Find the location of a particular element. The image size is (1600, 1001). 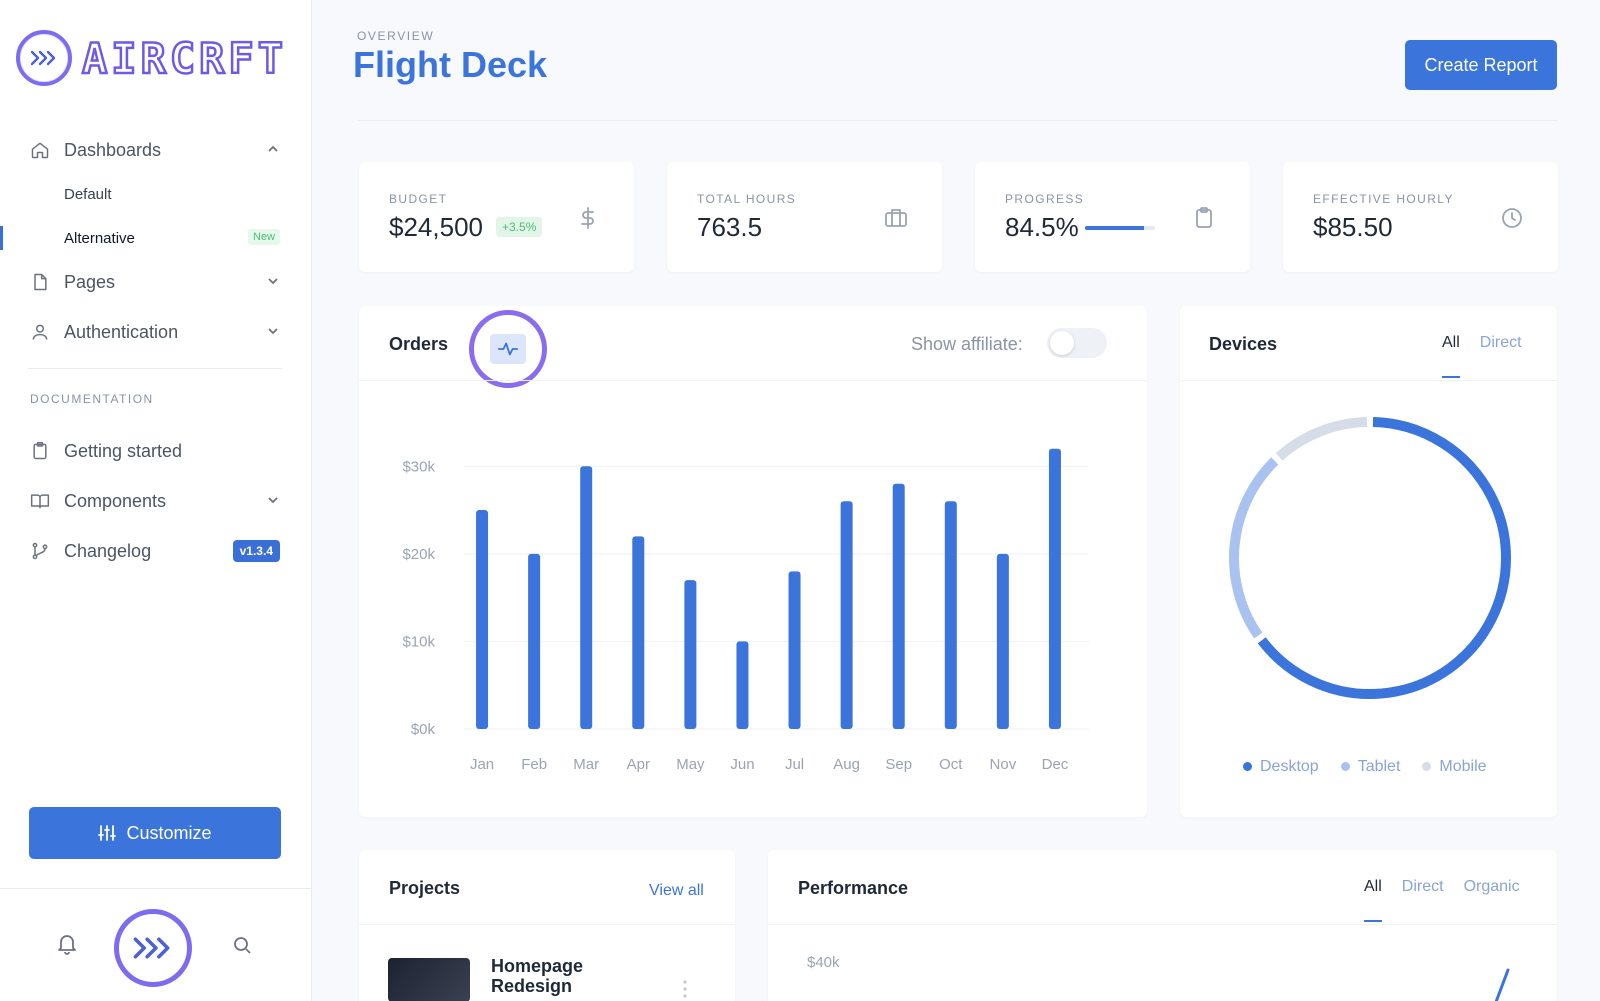

create-report-button: Create Report is located at coordinates (1481, 65).